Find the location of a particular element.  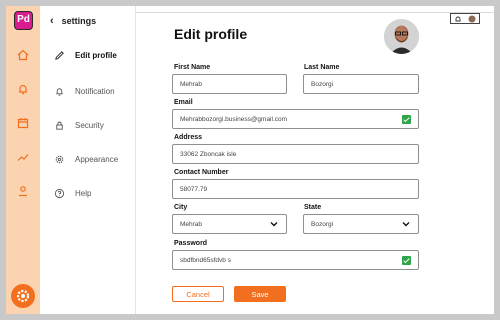

settings-gear-button is located at coordinates (23, 296).